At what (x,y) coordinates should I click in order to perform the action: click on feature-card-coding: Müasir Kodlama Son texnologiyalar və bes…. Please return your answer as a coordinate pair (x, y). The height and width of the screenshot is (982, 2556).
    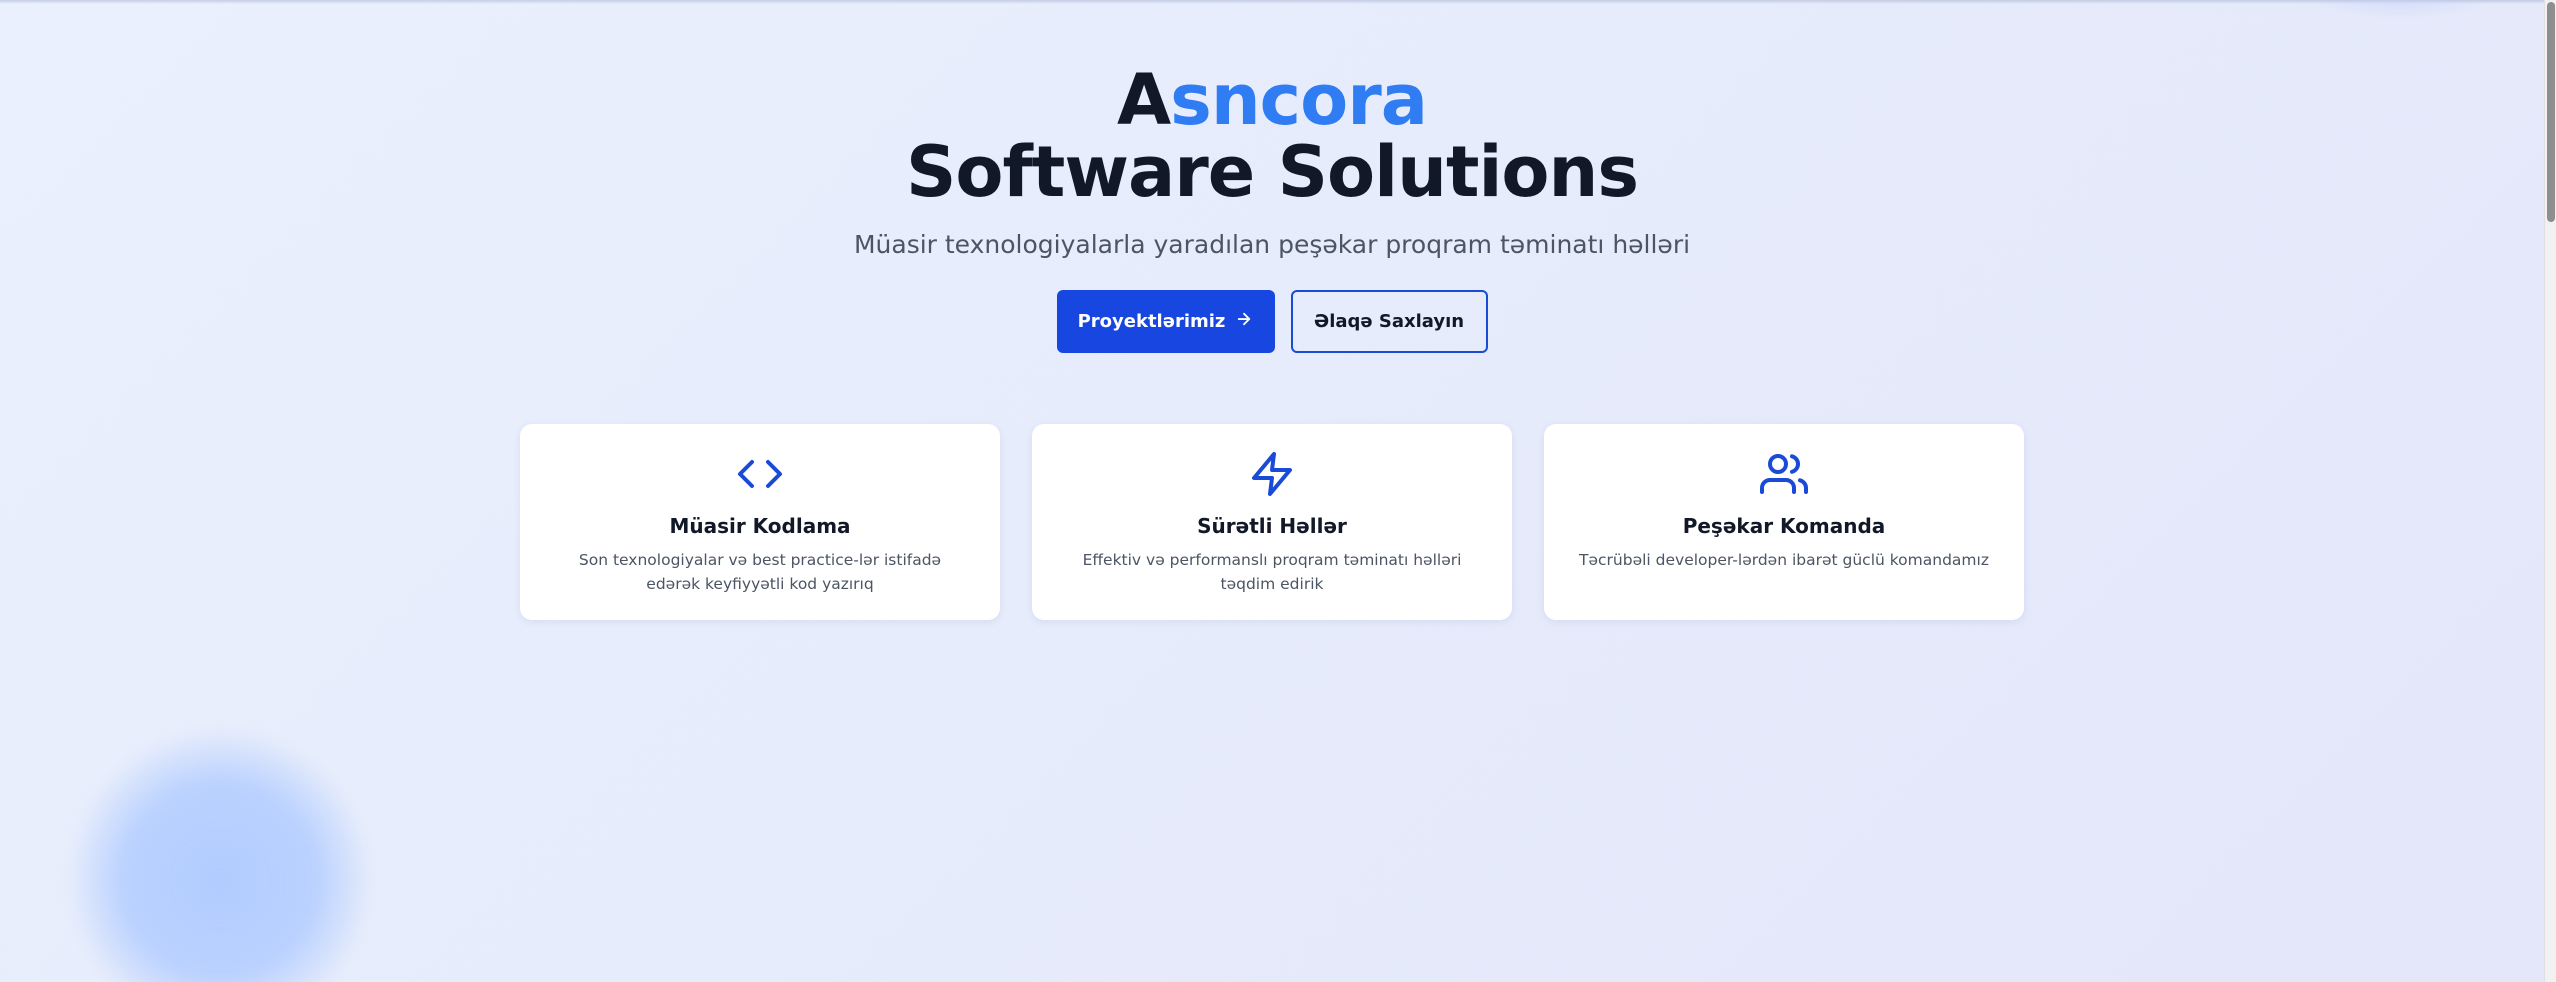
    Looking at the image, I should click on (760, 522).